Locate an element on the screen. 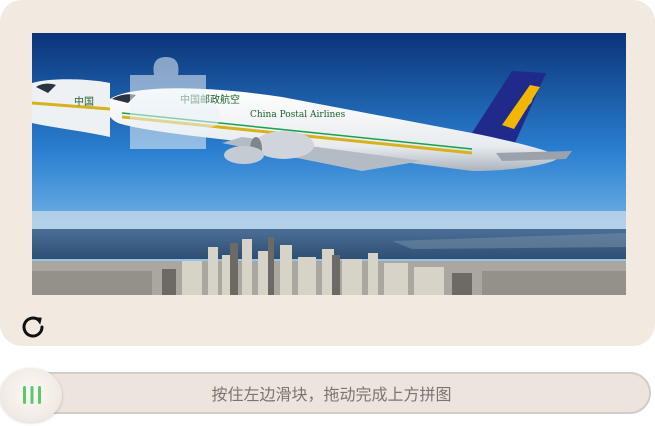 Image resolution: width=655 pixels, height=426 pixels. grip-icon is located at coordinates (32, 395).